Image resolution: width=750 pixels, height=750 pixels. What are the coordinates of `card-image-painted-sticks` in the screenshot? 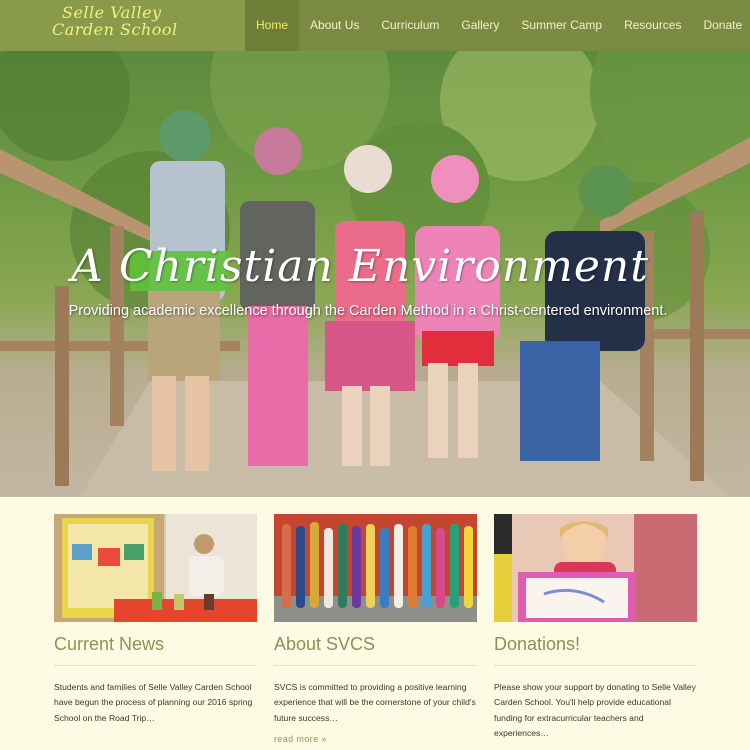 It's located at (375, 568).